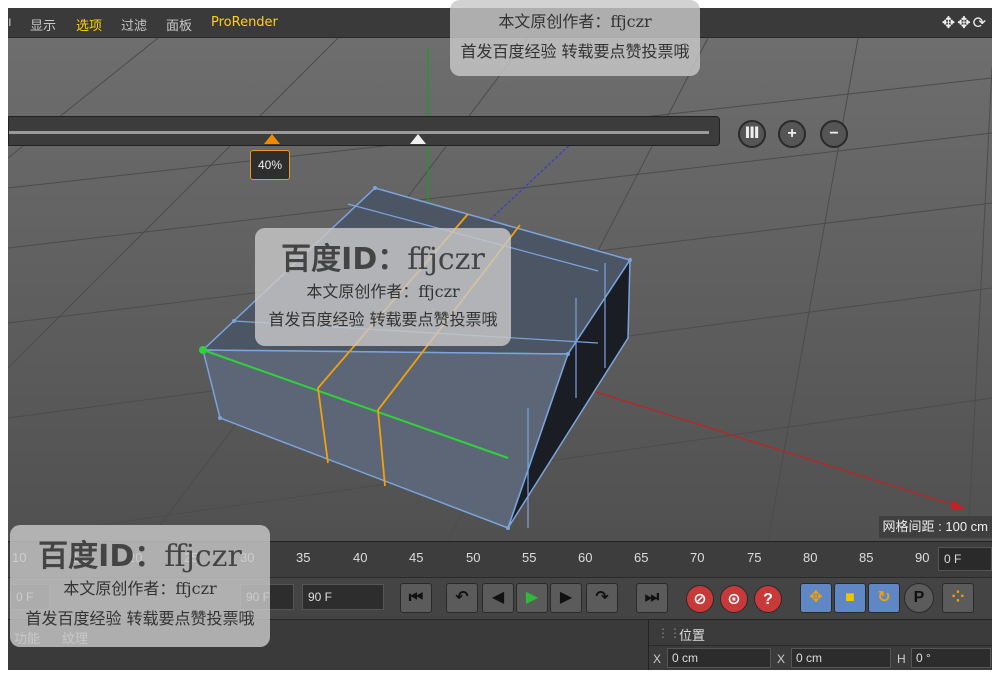 This screenshot has height=679, width=1000. I want to click on menu-filter: 过滤, so click(134, 24).